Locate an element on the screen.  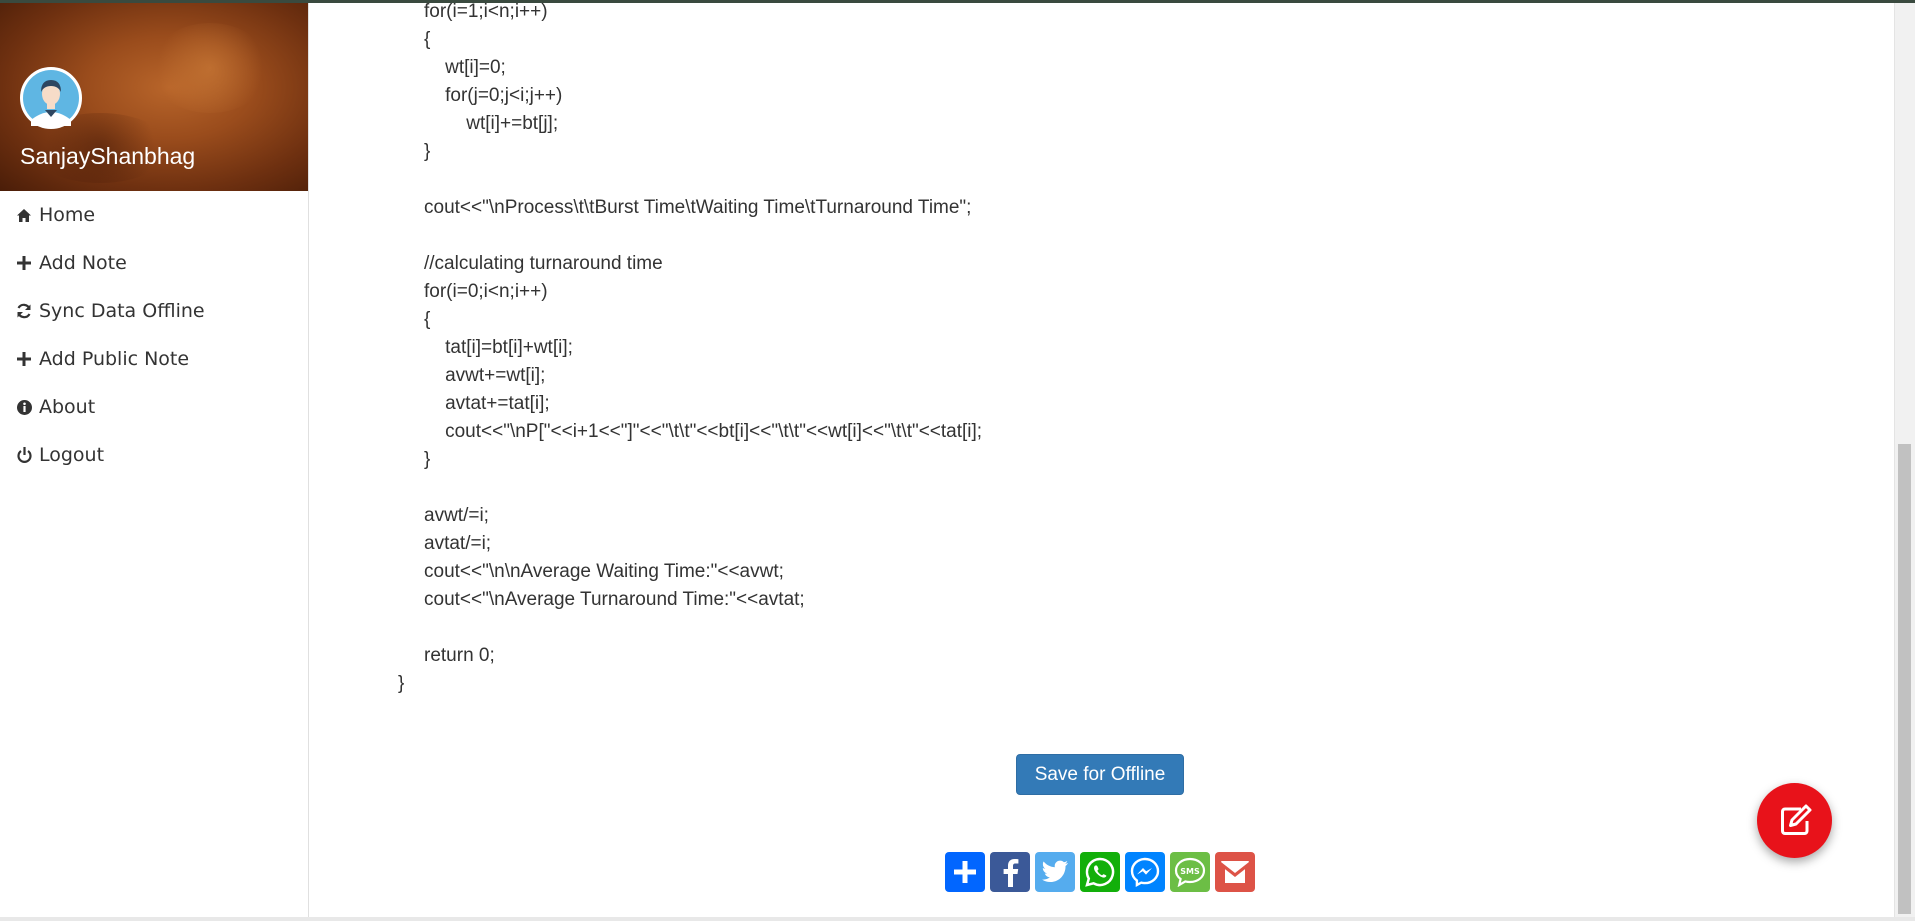
code-line: avwt/=i; is located at coordinates (456, 515).